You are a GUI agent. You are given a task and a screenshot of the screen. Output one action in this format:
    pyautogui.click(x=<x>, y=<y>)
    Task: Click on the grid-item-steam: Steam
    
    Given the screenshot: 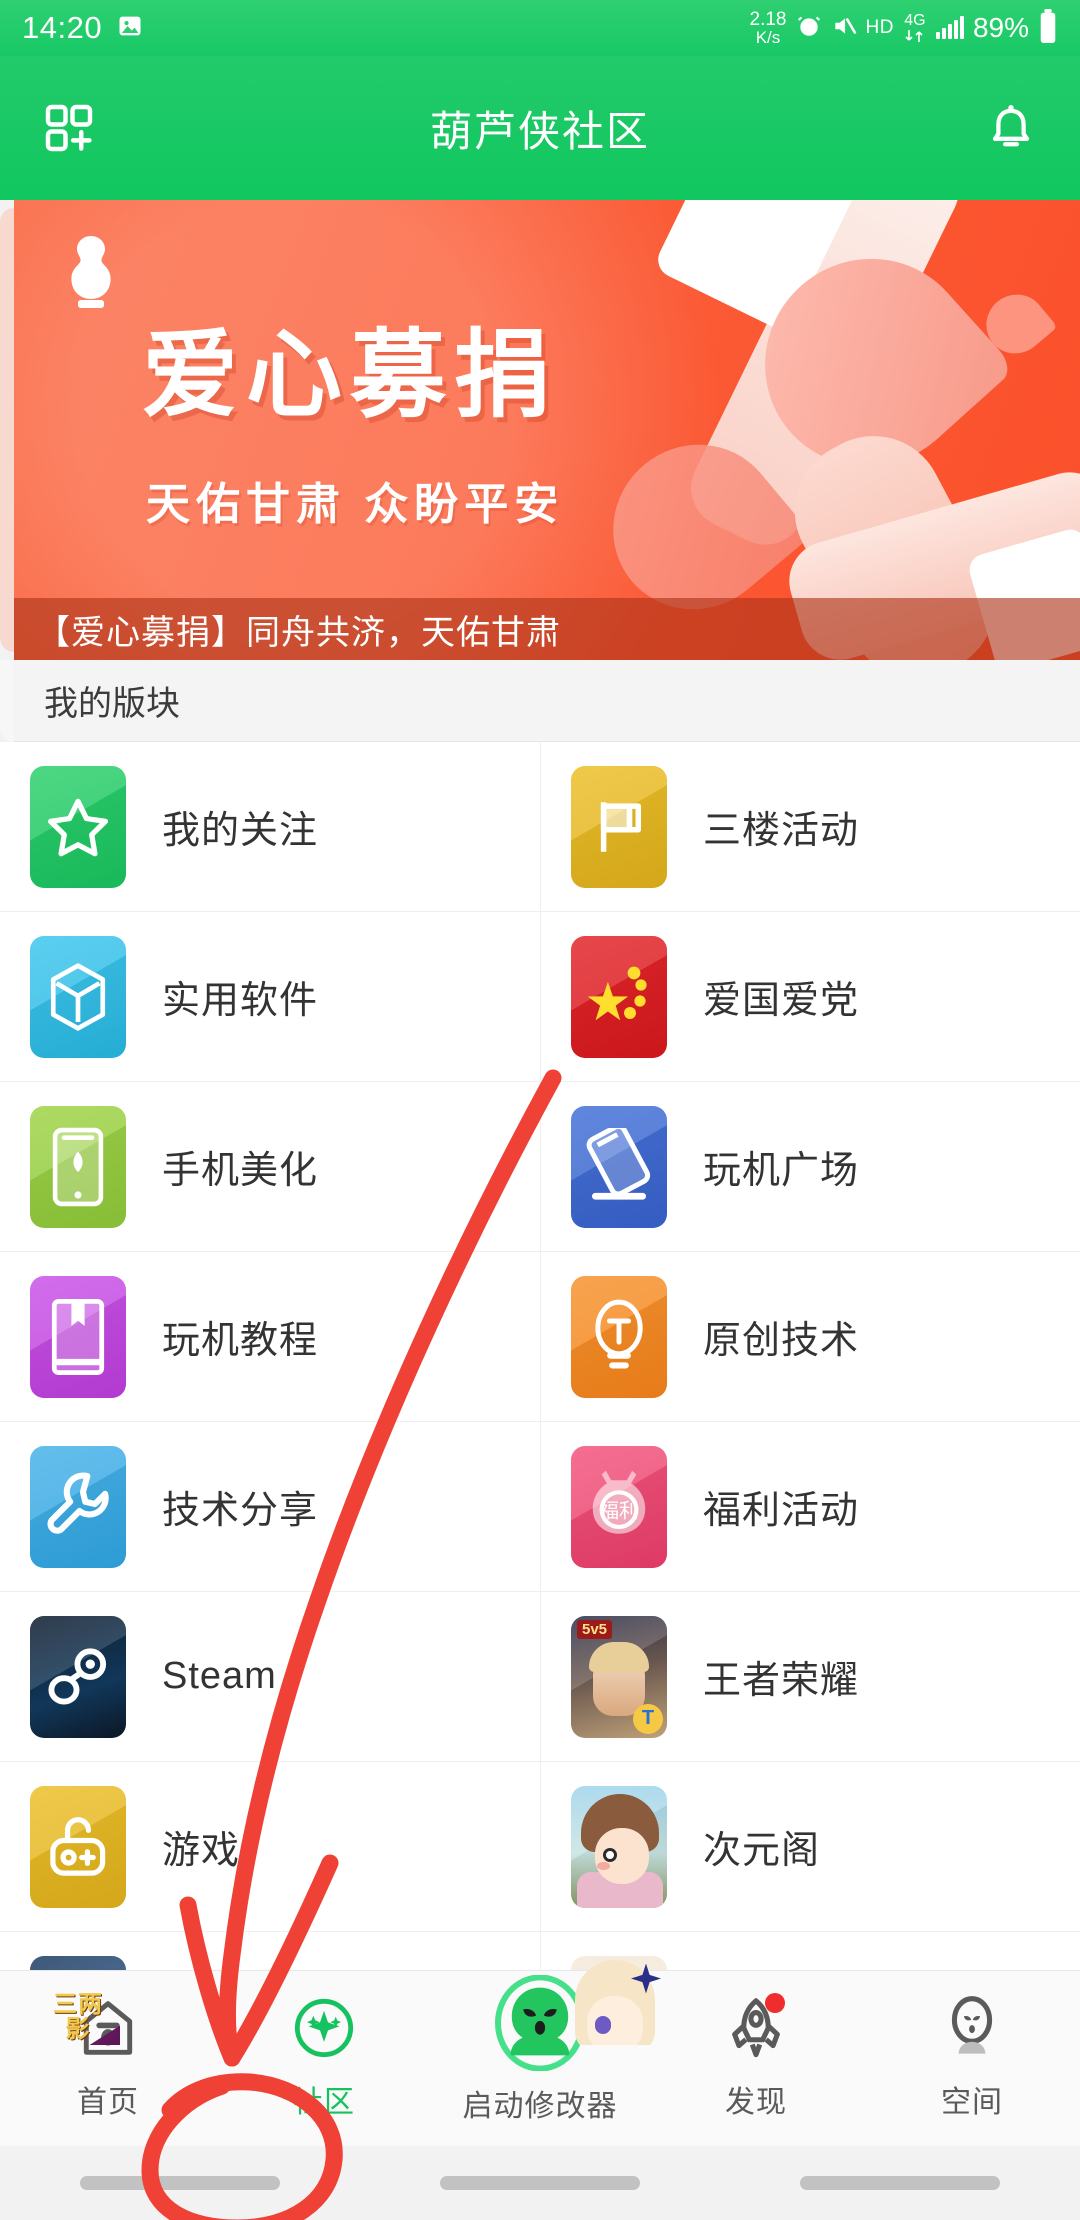 What is the action you would take?
    pyautogui.click(x=270, y=1676)
    